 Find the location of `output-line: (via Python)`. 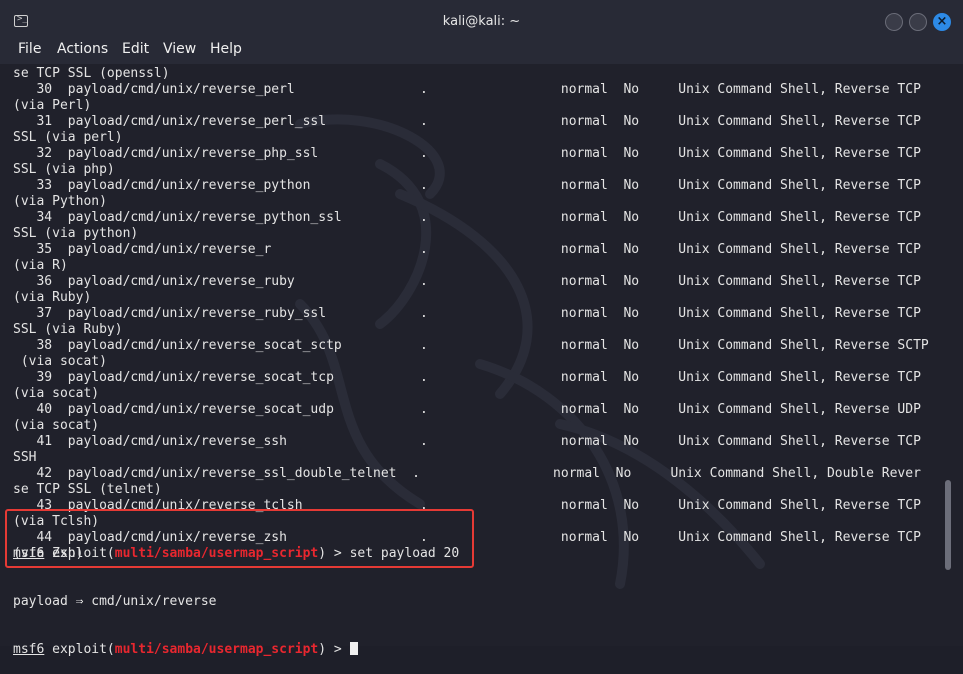

output-line: (via Python) is located at coordinates (60, 201).